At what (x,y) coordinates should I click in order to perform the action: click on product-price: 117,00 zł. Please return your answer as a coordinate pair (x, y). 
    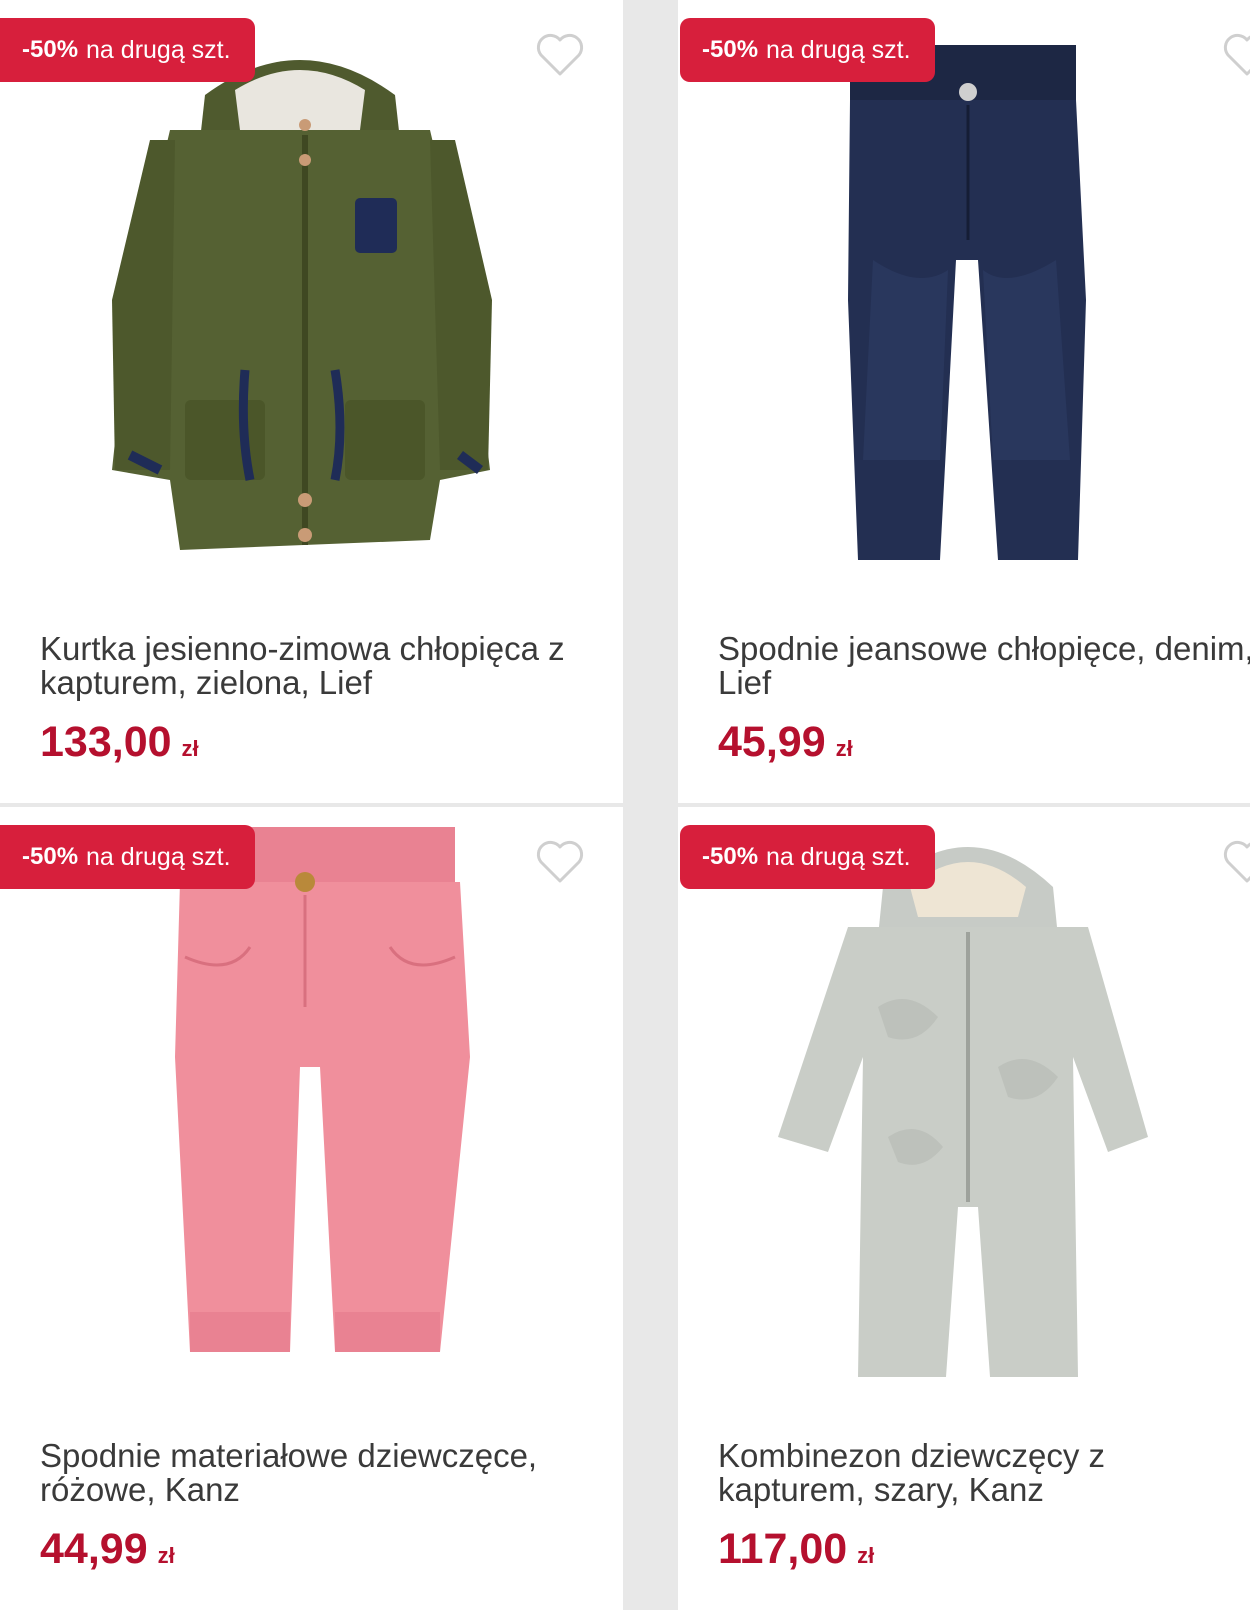
    Looking at the image, I should click on (796, 1549).